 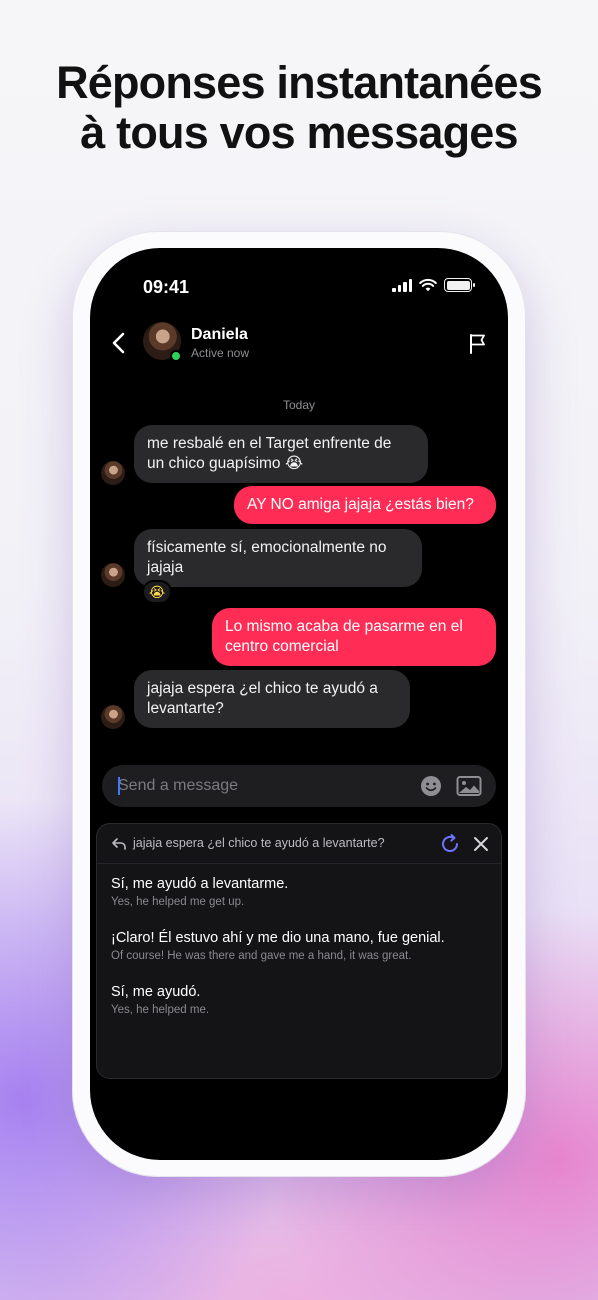 What do you see at coordinates (469, 786) in the screenshot?
I see `image-icon` at bounding box center [469, 786].